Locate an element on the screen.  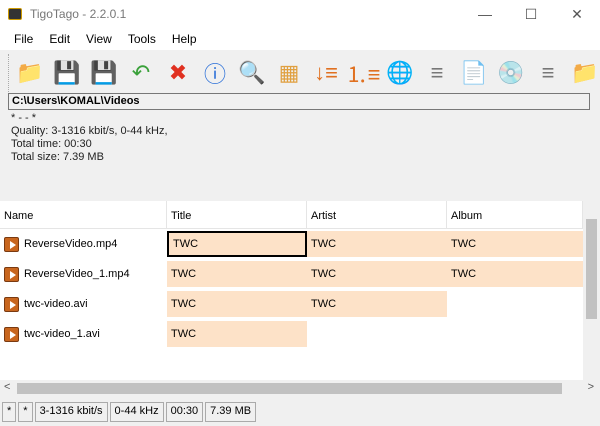
maximize-button: ☐ is located at coordinates (531, 14).